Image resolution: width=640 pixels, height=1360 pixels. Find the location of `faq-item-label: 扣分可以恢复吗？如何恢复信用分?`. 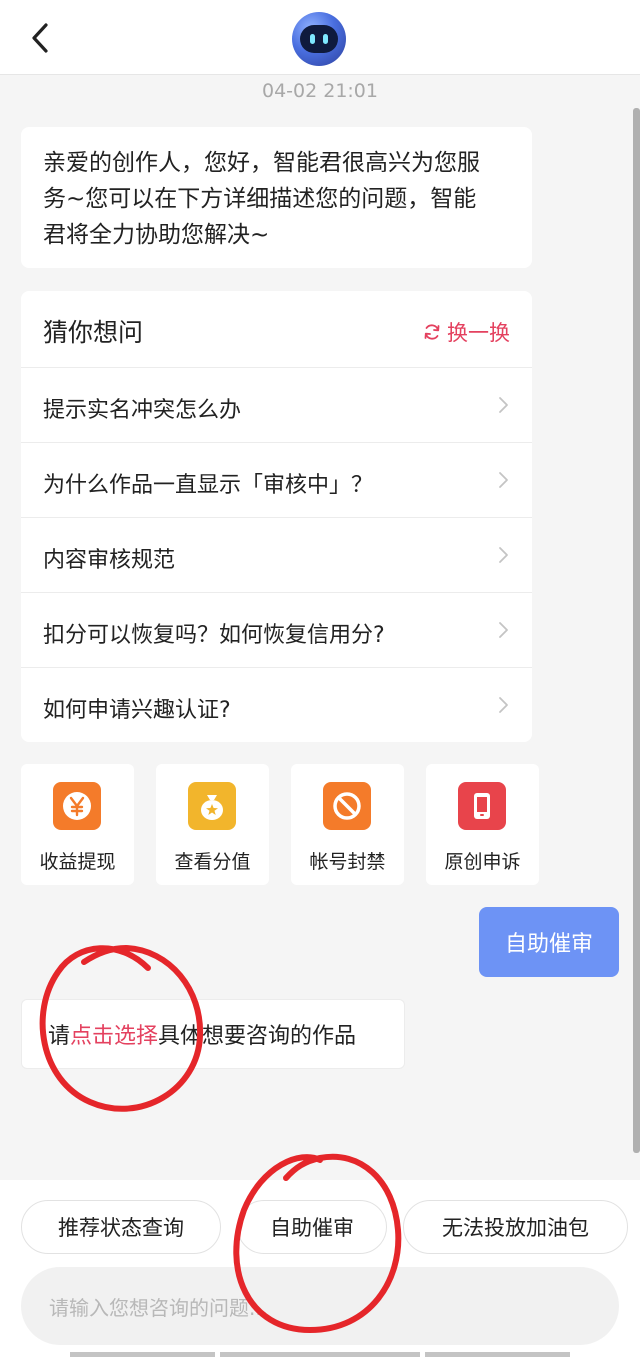

faq-item-label: 扣分可以恢复吗？如何恢复信用分? is located at coordinates (214, 635).